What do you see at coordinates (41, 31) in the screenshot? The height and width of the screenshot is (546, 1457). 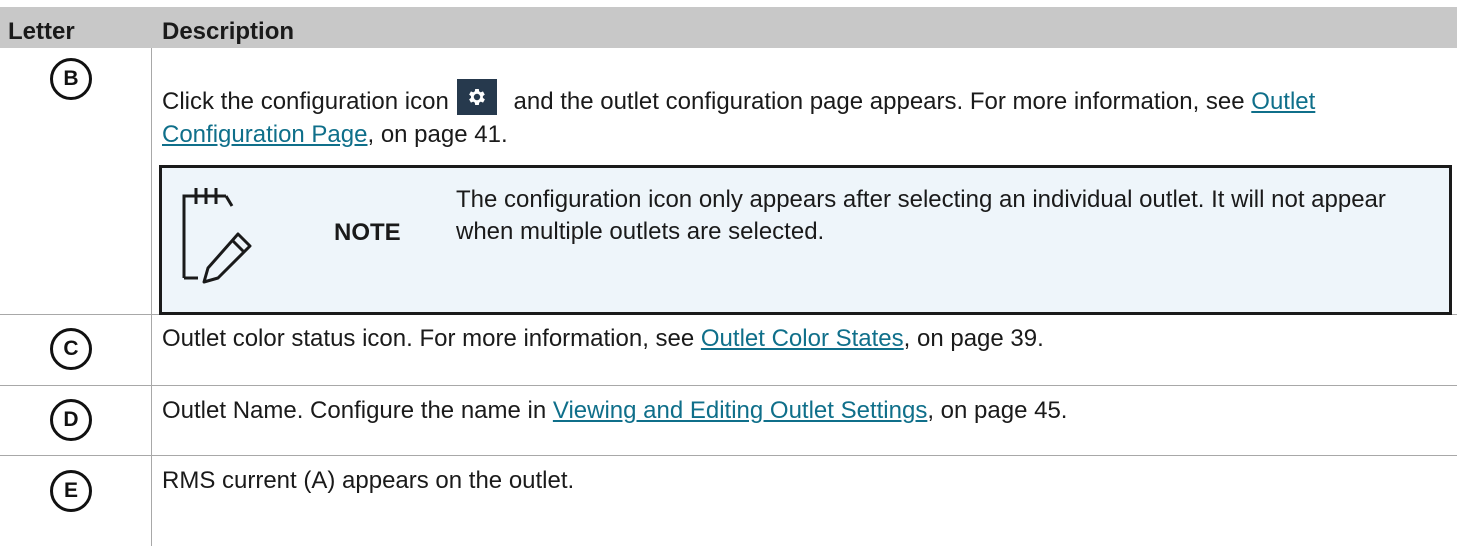 I see `header-letter: Letter` at bounding box center [41, 31].